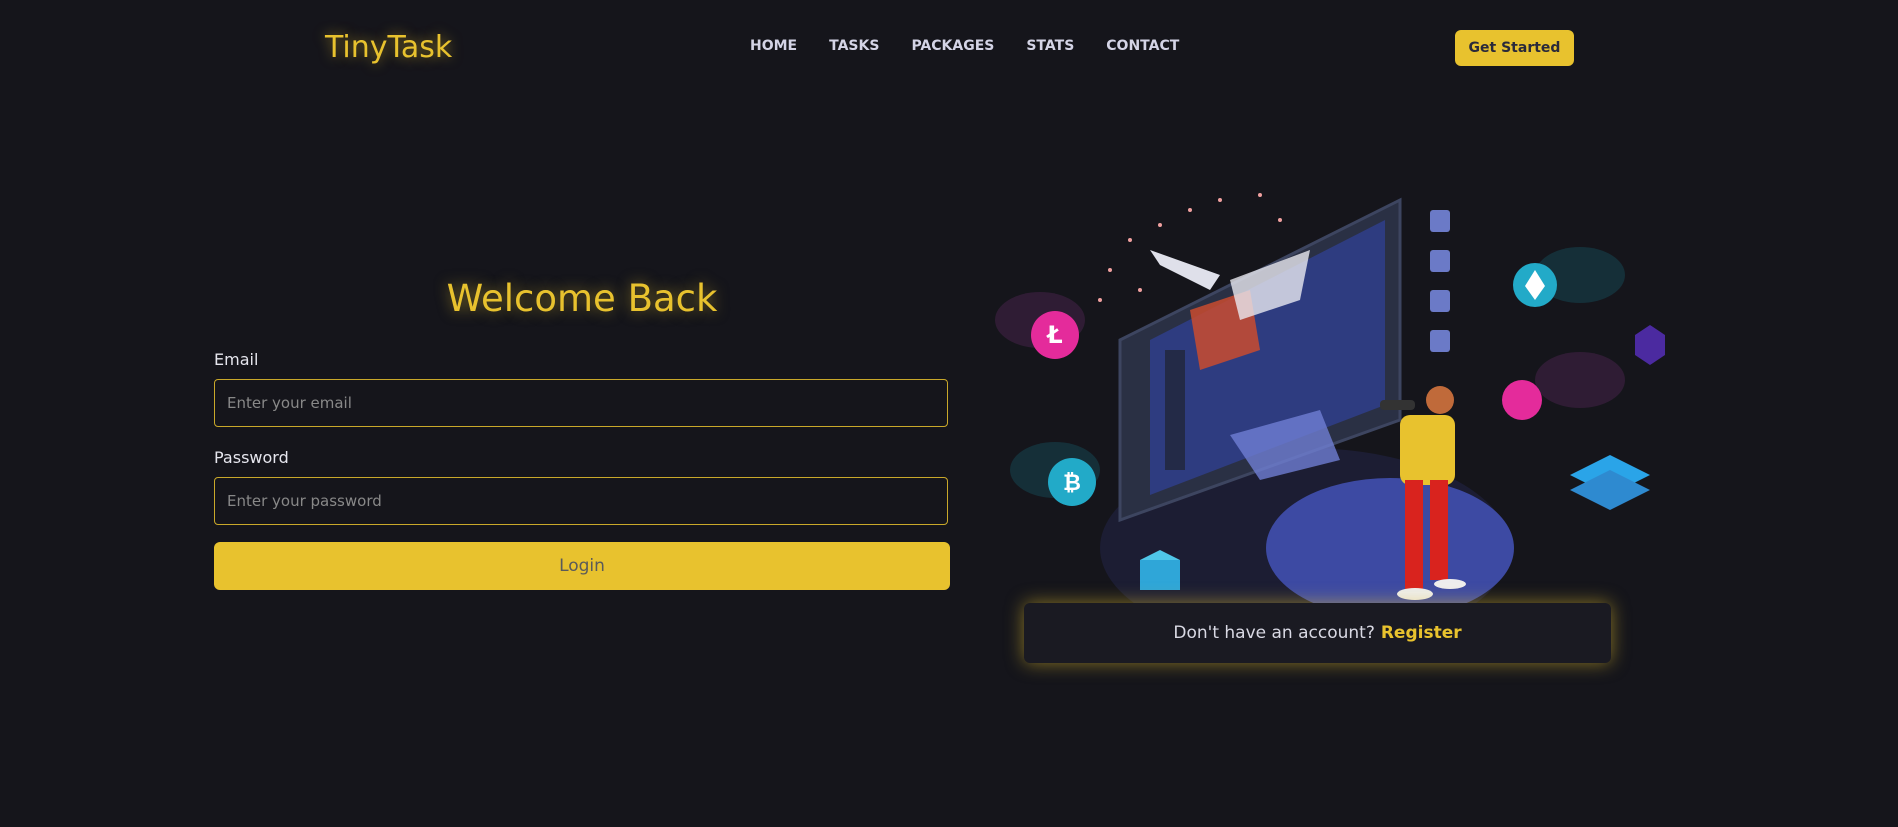 Image resolution: width=1898 pixels, height=827 pixels. I want to click on login-button: Login, so click(582, 566).